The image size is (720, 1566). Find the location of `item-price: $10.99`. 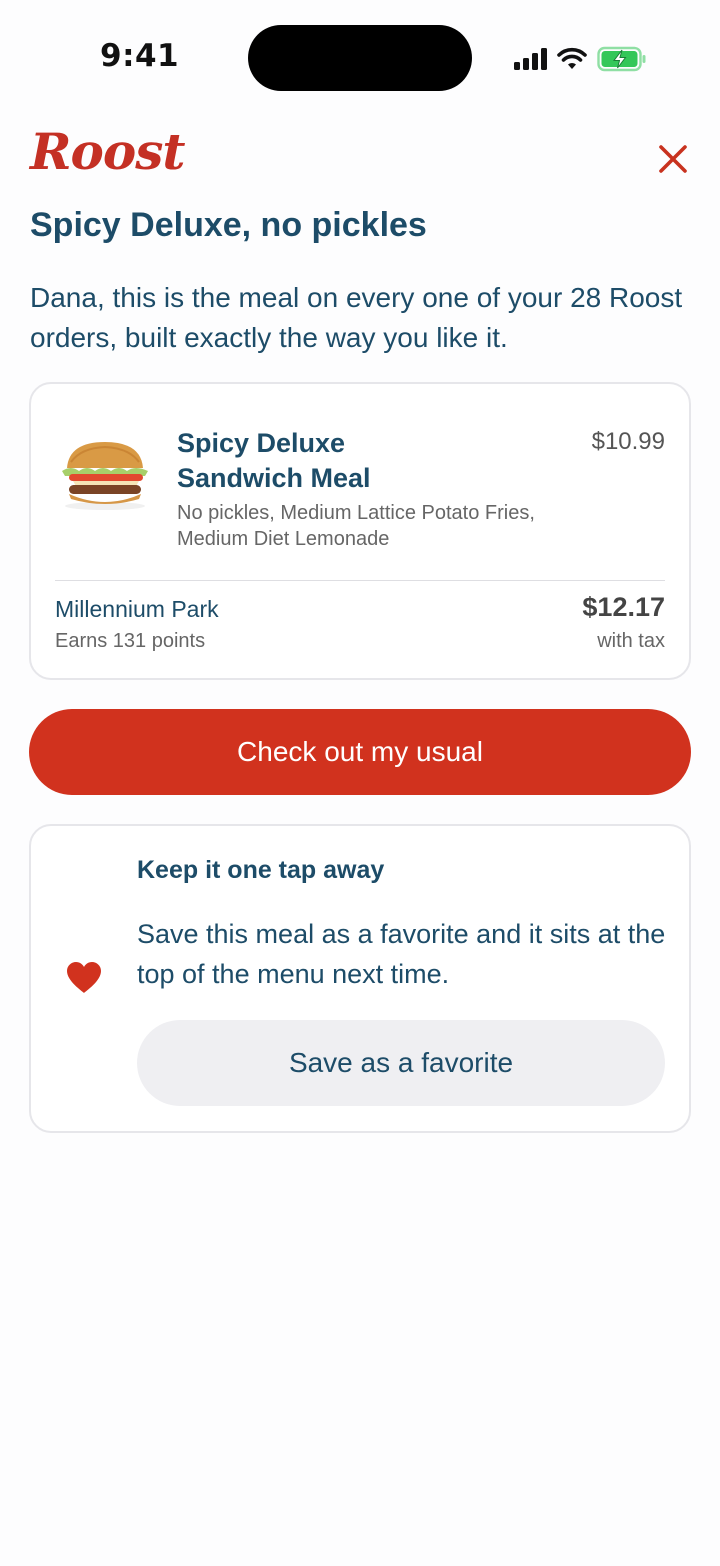

item-price: $10.99 is located at coordinates (628, 441).